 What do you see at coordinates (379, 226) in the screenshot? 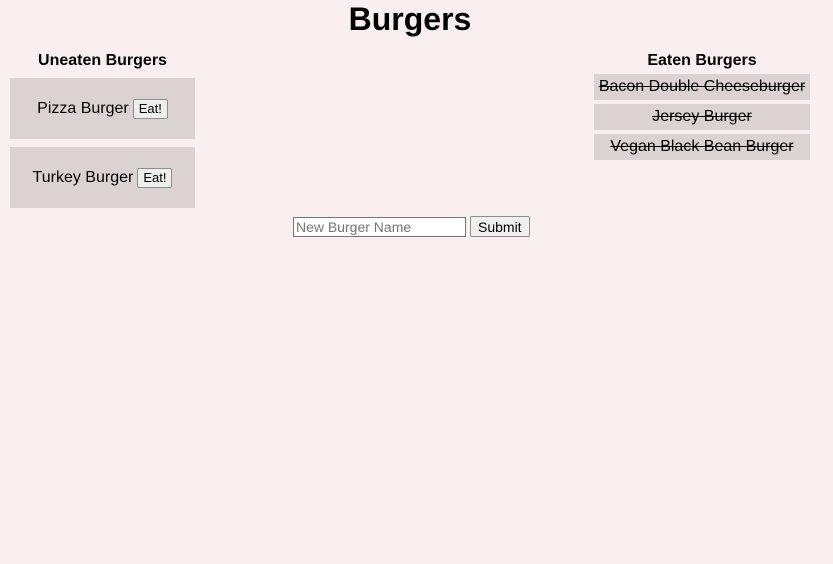
I see `new-burger-name-input` at bounding box center [379, 226].